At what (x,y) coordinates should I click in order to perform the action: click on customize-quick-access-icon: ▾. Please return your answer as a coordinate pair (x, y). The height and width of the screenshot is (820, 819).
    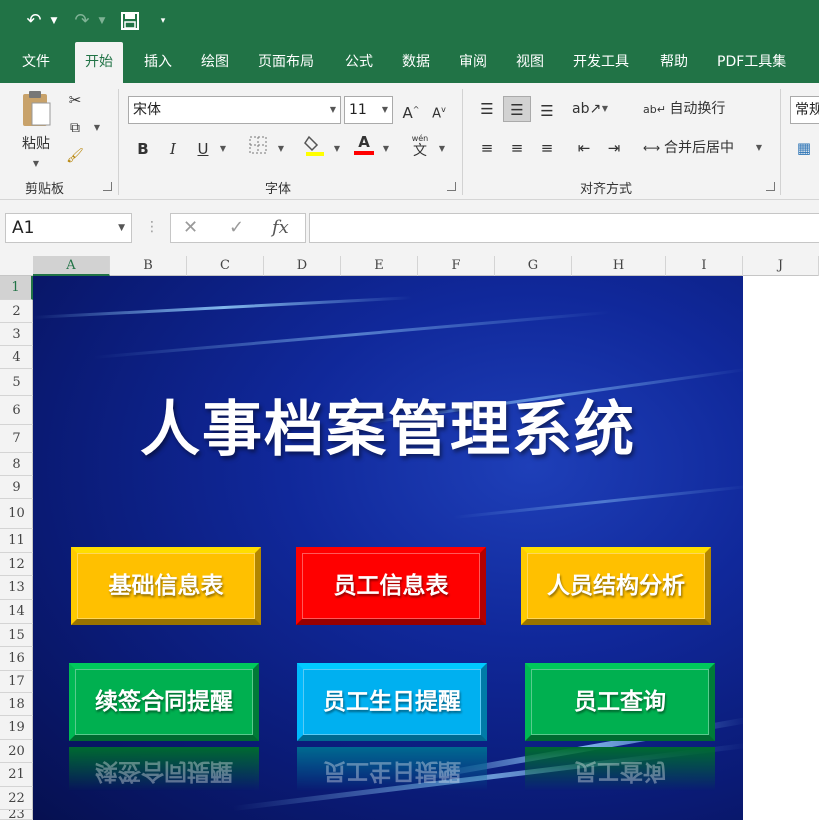
    Looking at the image, I should click on (163, 21).